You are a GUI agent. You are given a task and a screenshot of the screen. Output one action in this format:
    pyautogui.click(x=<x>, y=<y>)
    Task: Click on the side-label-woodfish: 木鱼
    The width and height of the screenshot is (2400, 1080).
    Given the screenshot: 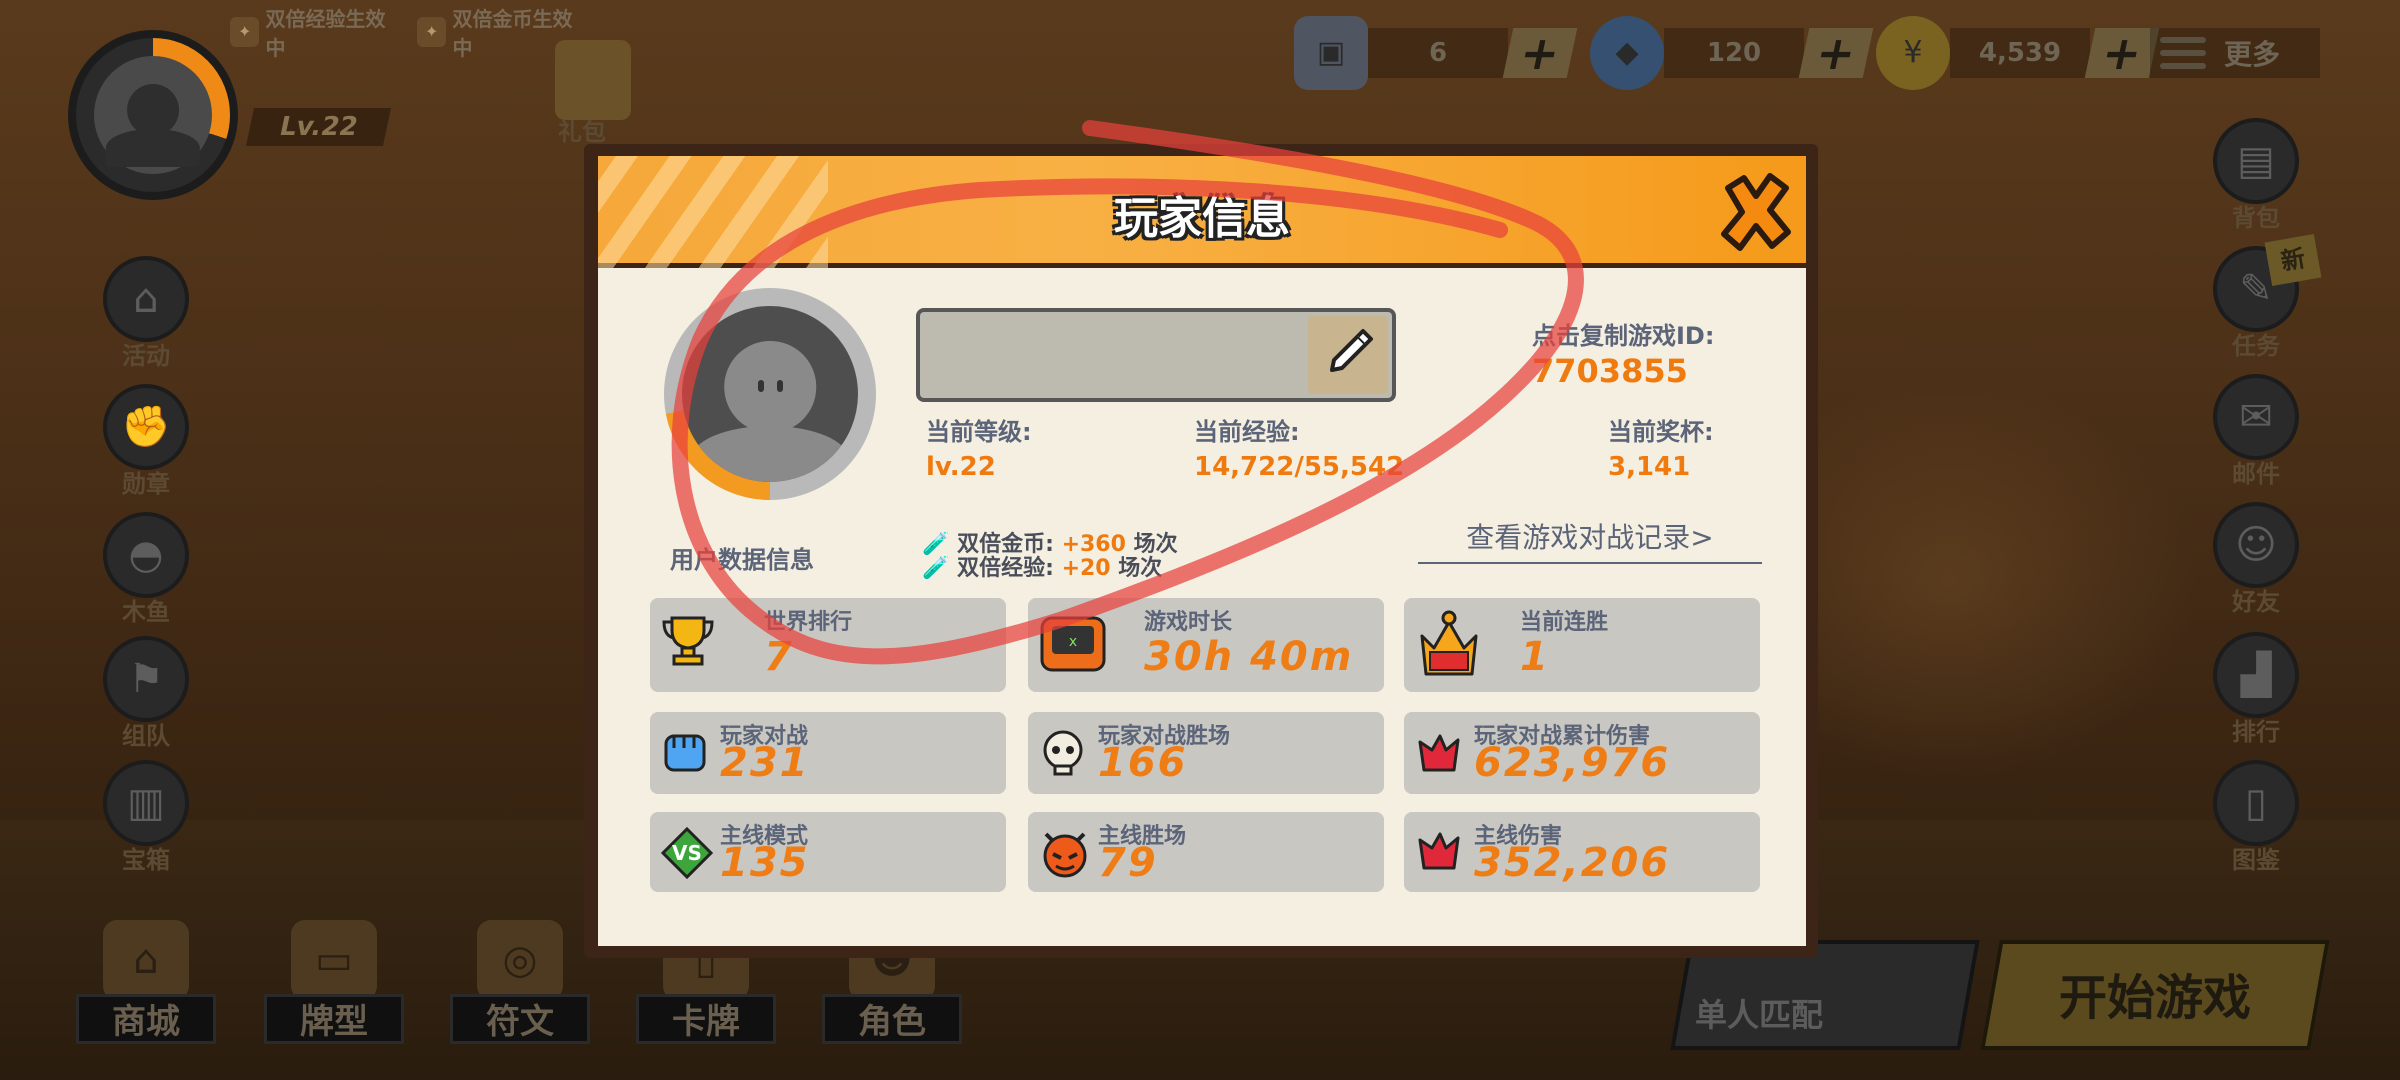 What is the action you would take?
    pyautogui.click(x=146, y=612)
    